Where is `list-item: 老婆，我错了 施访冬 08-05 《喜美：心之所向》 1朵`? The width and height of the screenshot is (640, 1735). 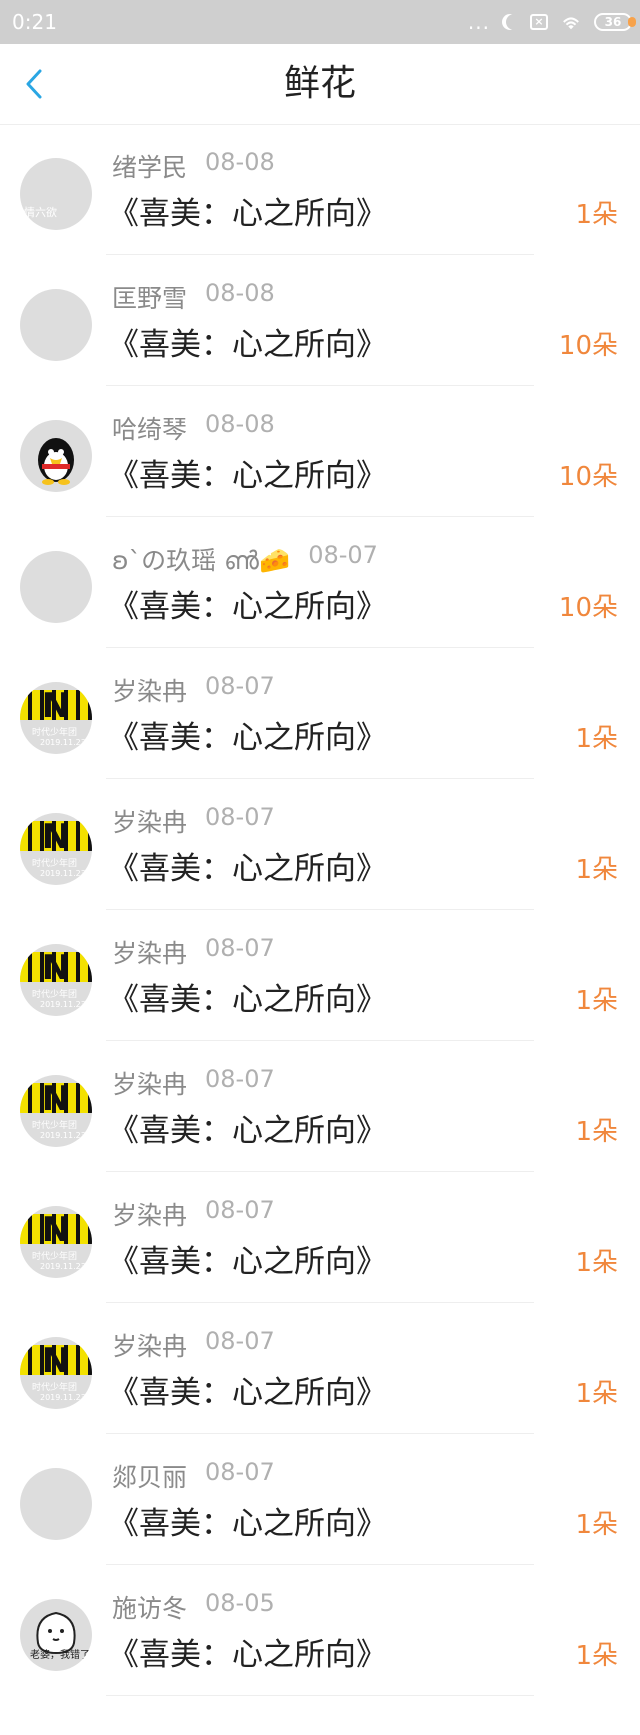 list-item: 老婆，我错了 施访冬 08-05 《喜美：心之所向》 1朵 is located at coordinates (320, 1630).